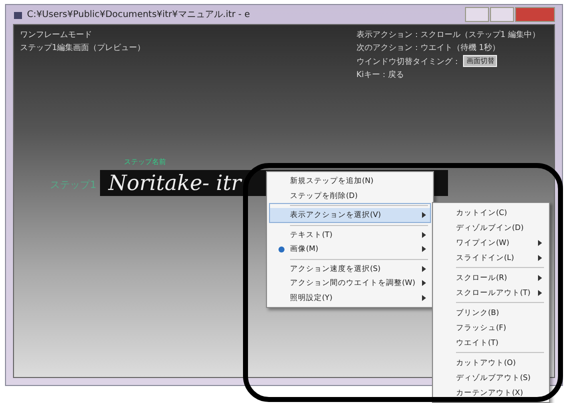  What do you see at coordinates (448, 34) in the screenshot?
I see `info-text: 表示アクション：スクロール（ステップ1 編集中）` at bounding box center [448, 34].